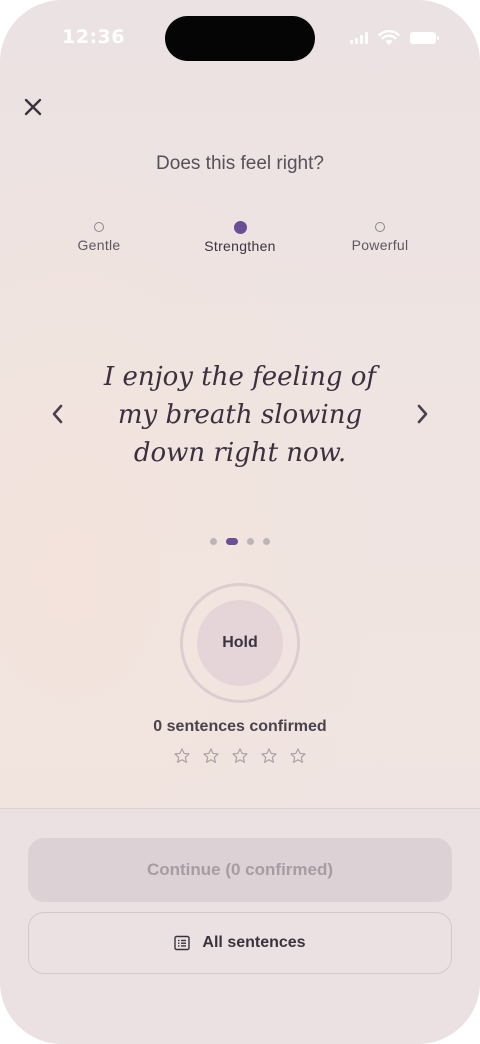  Describe the element at coordinates (93, 37) in the screenshot. I see `status-time: 12:36` at that location.